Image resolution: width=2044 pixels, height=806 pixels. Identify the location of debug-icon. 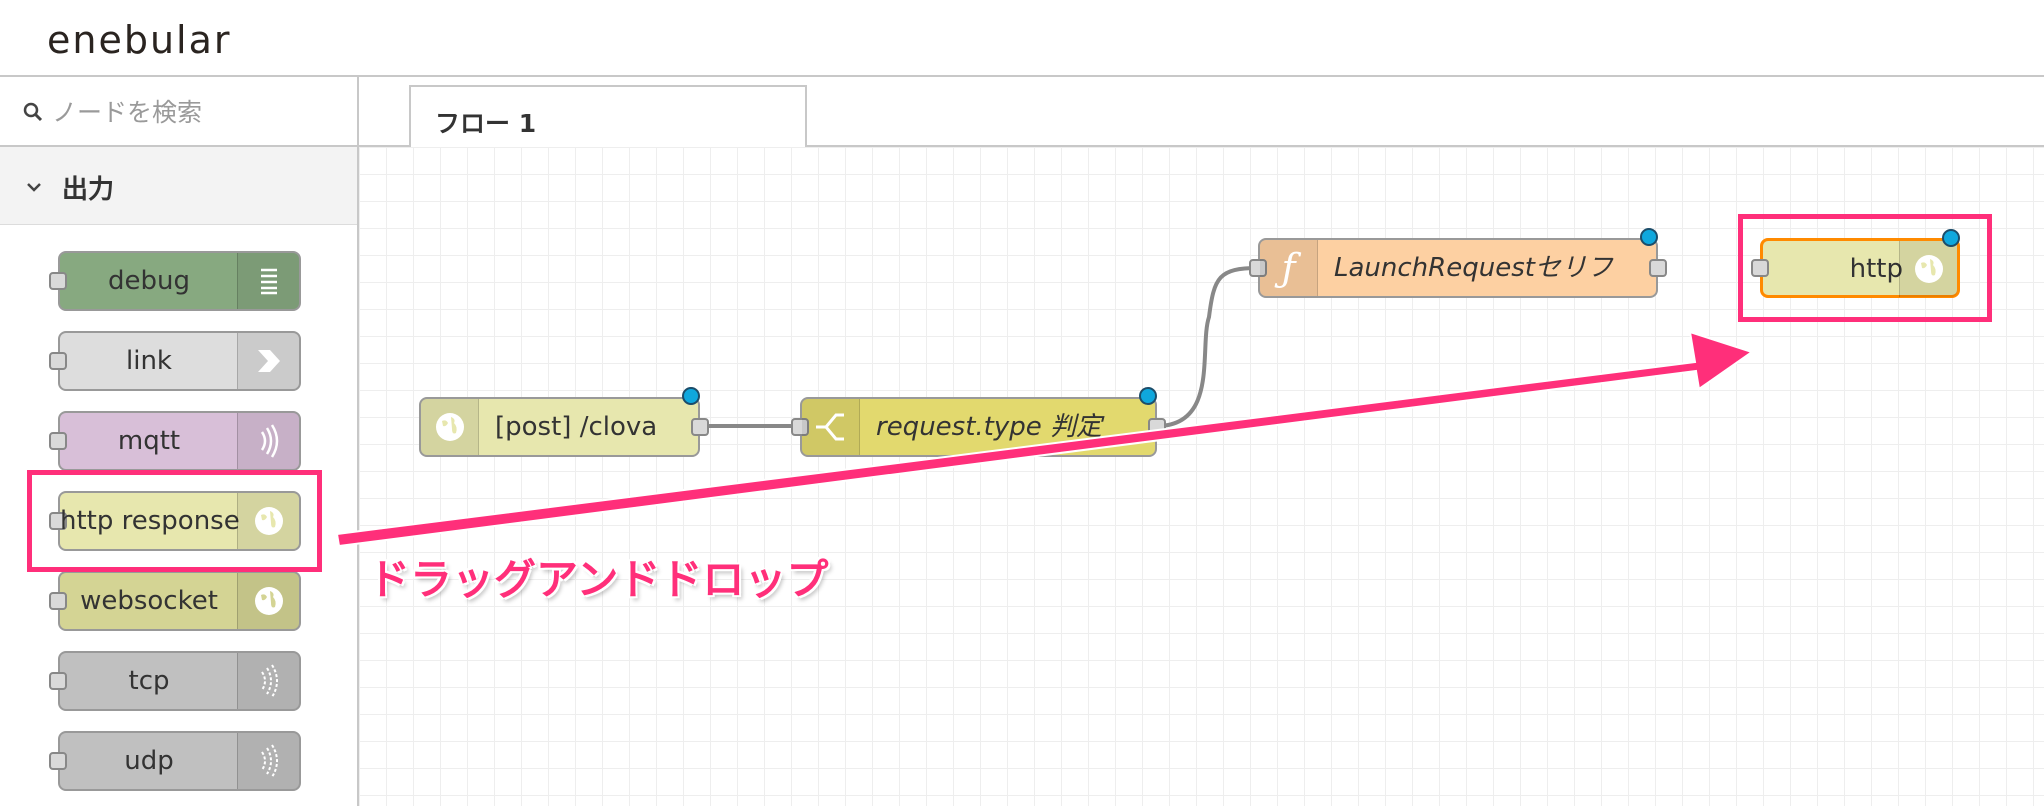
(268, 281).